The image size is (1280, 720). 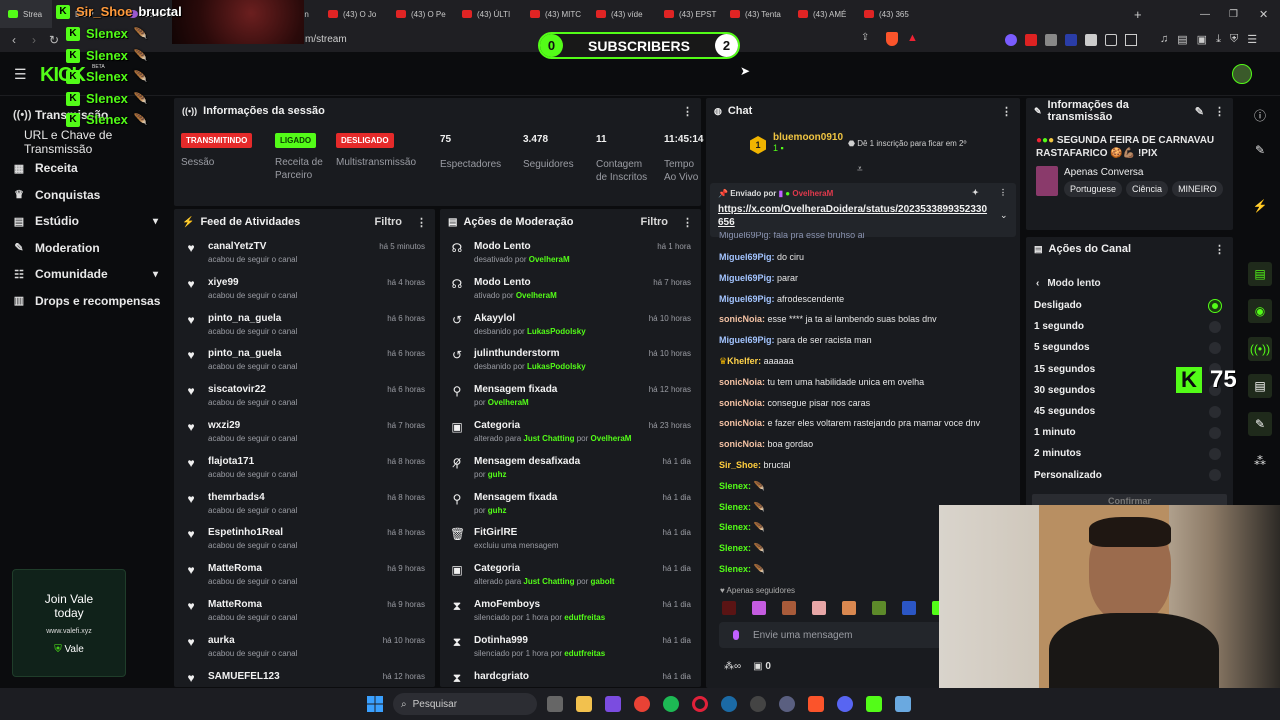 What do you see at coordinates (642, 704) in the screenshot?
I see `chrome-icon` at bounding box center [642, 704].